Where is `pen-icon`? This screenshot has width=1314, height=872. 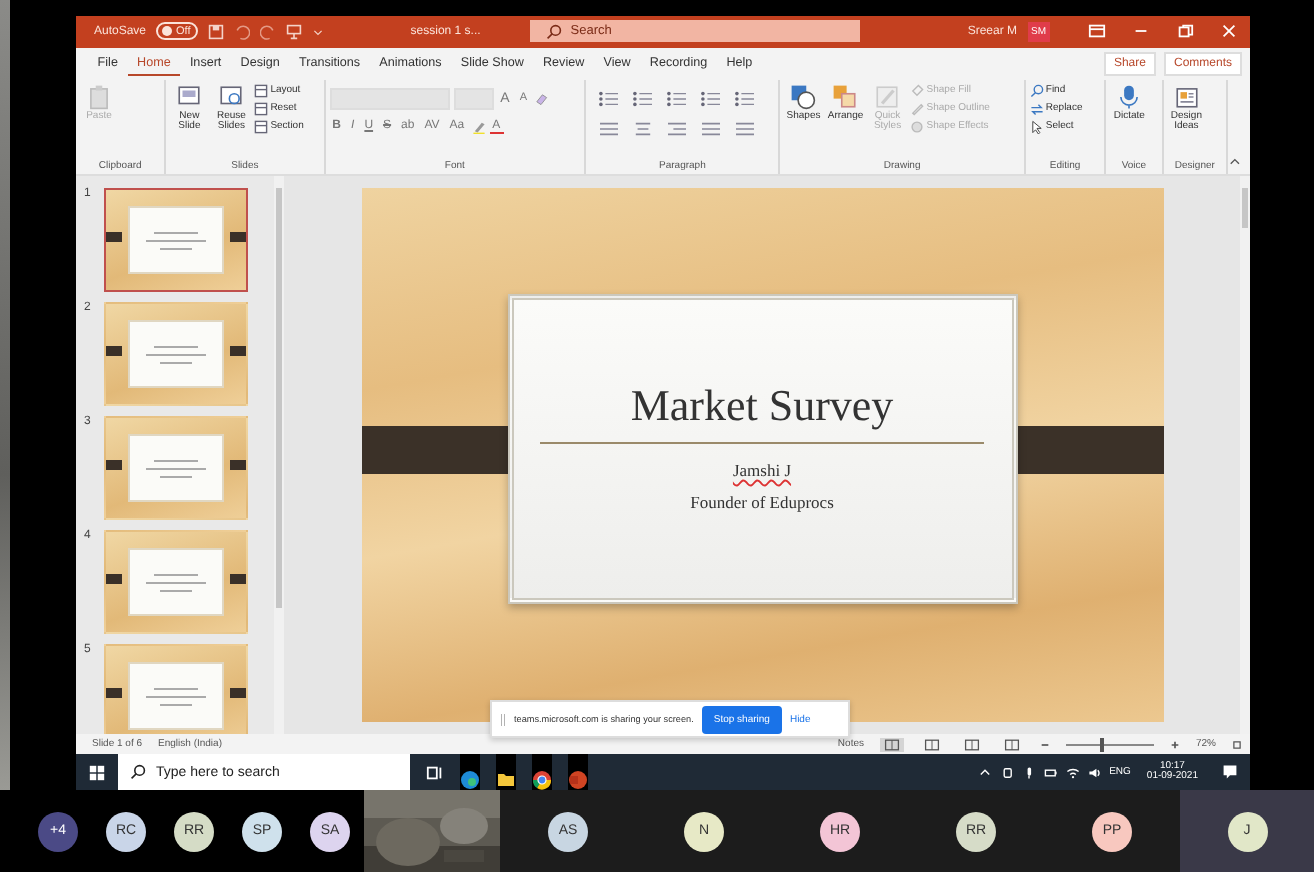
pen-icon is located at coordinates (917, 108).